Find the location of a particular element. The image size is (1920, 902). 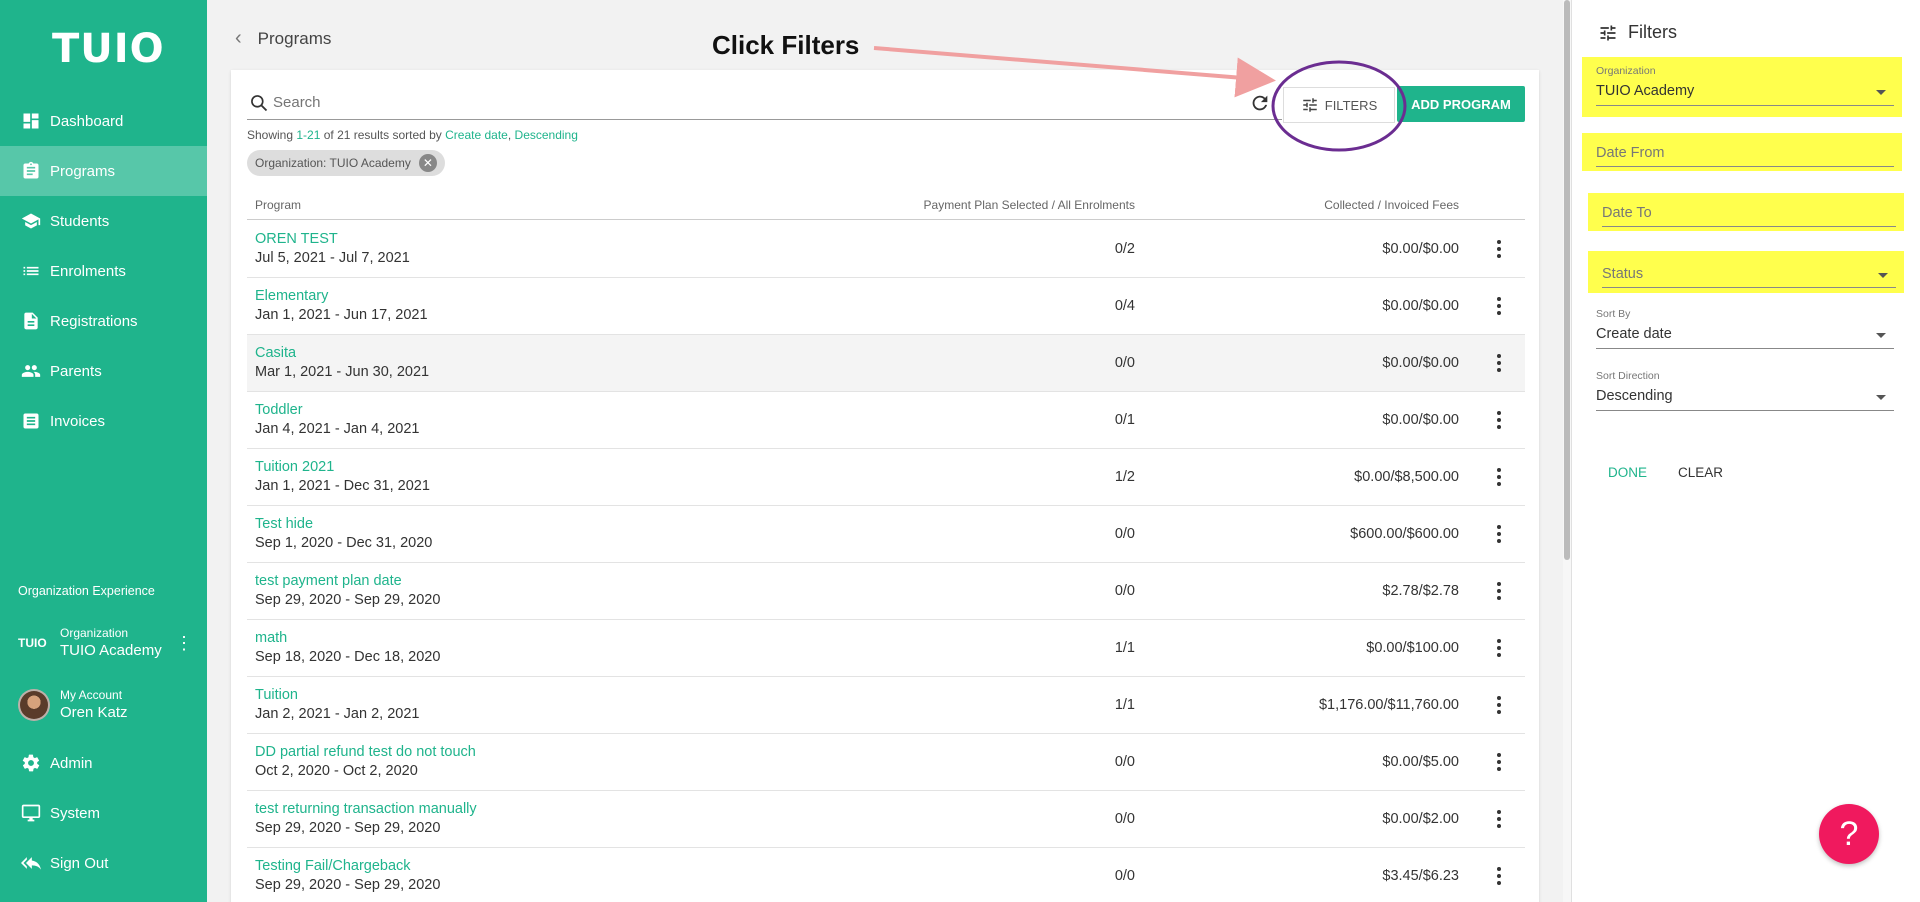

back-arrow-icon: ‹ is located at coordinates (238, 38).